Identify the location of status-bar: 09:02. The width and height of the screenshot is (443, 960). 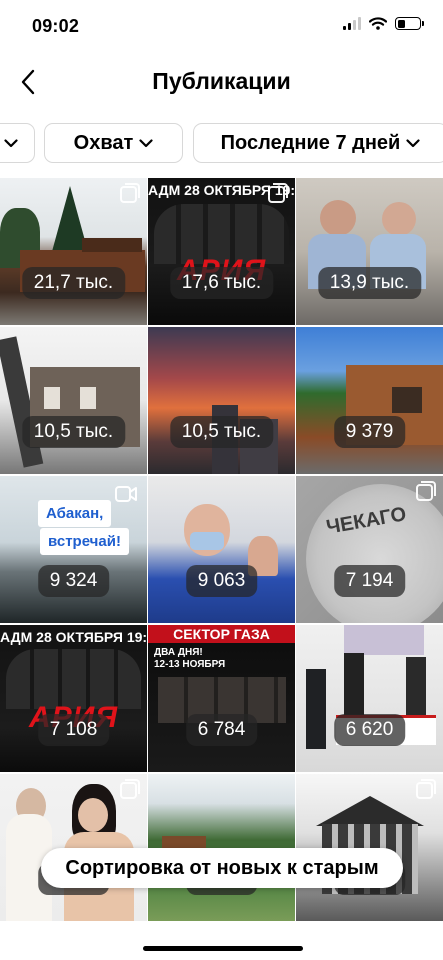
(221, 26).